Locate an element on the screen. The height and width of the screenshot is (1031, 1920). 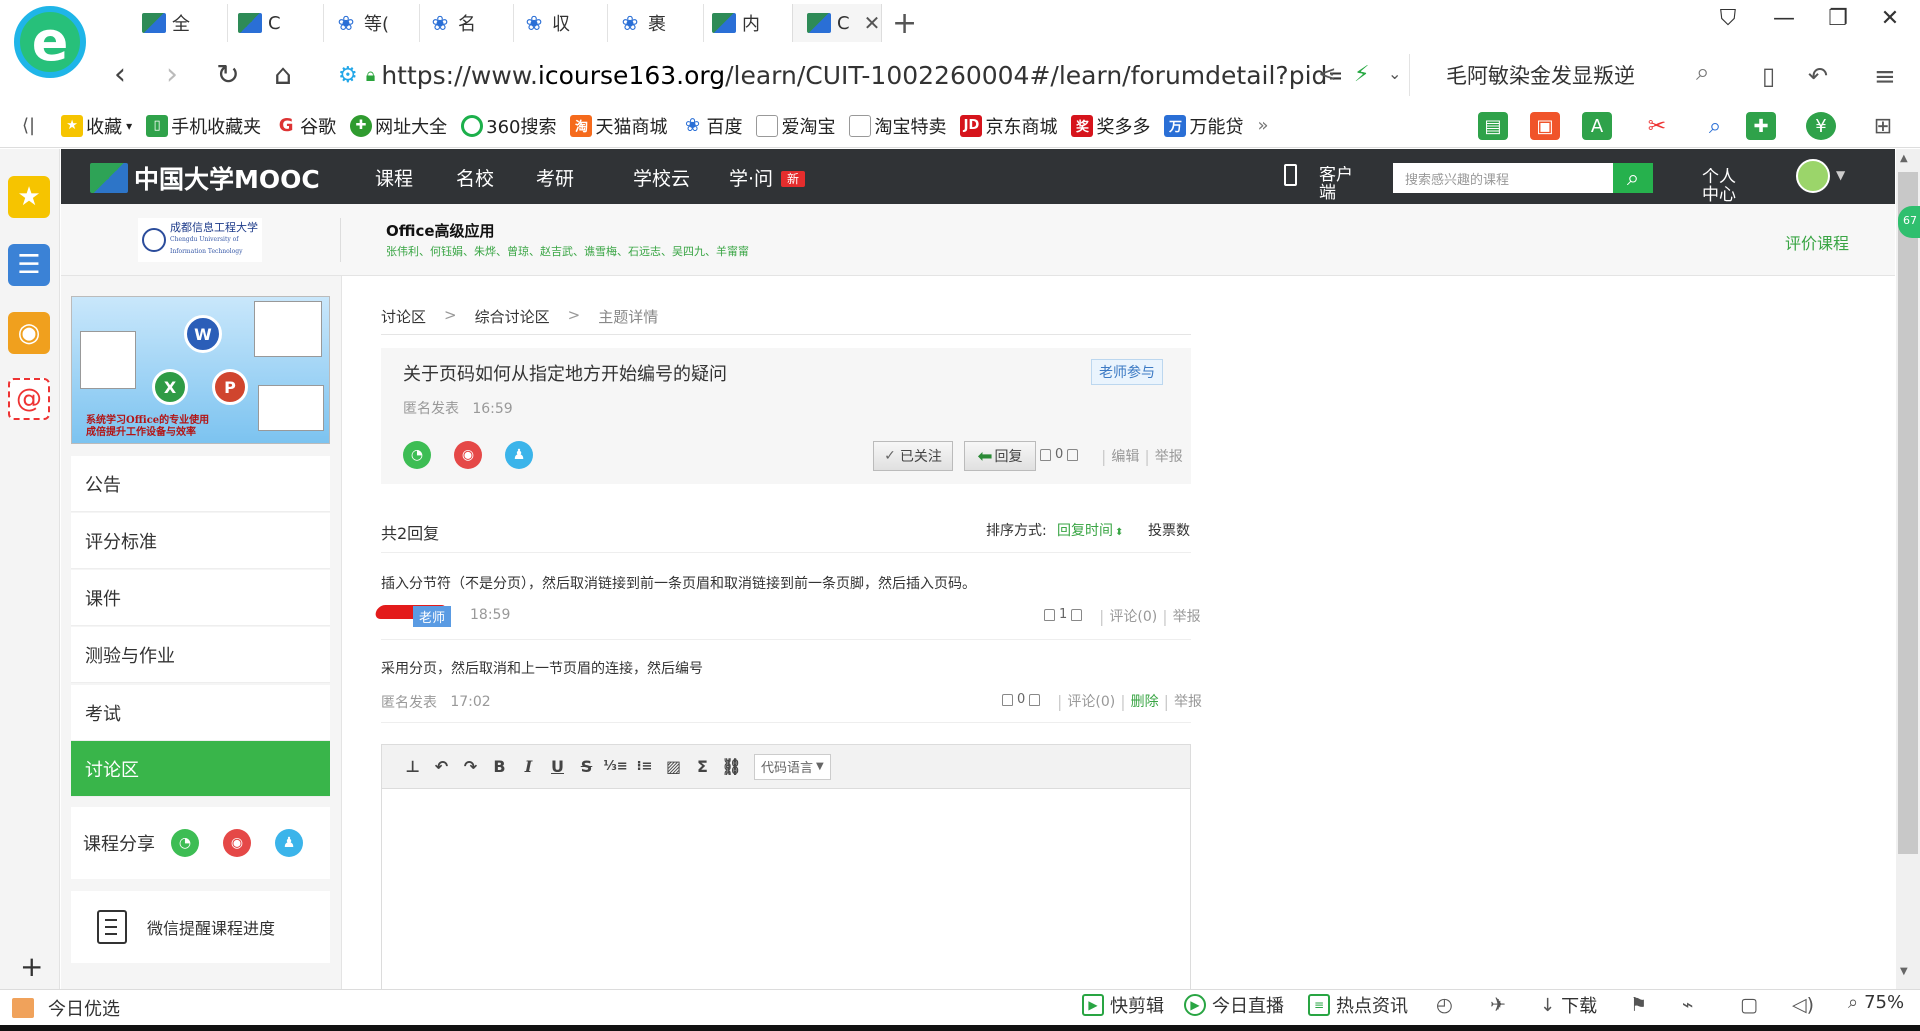
reply-button: ⬅ 回复 is located at coordinates (1000, 456).